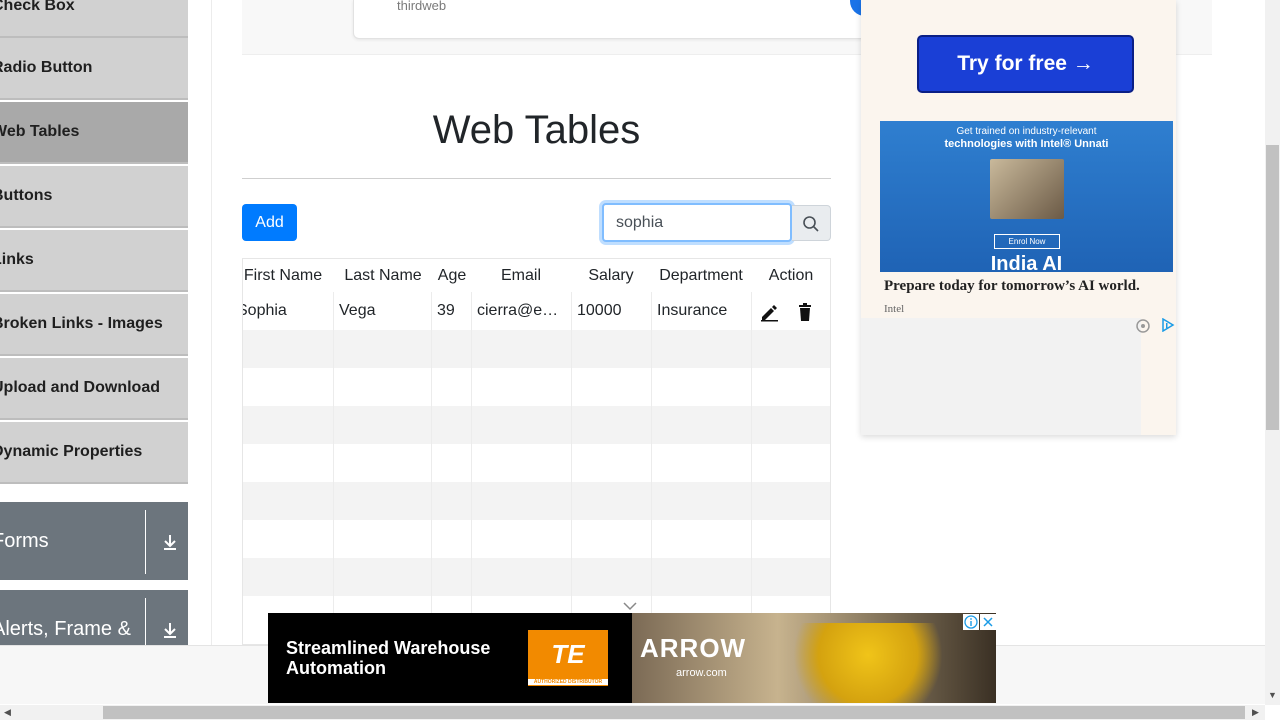  I want to click on sidebar-item-links: Links, so click(94, 261).